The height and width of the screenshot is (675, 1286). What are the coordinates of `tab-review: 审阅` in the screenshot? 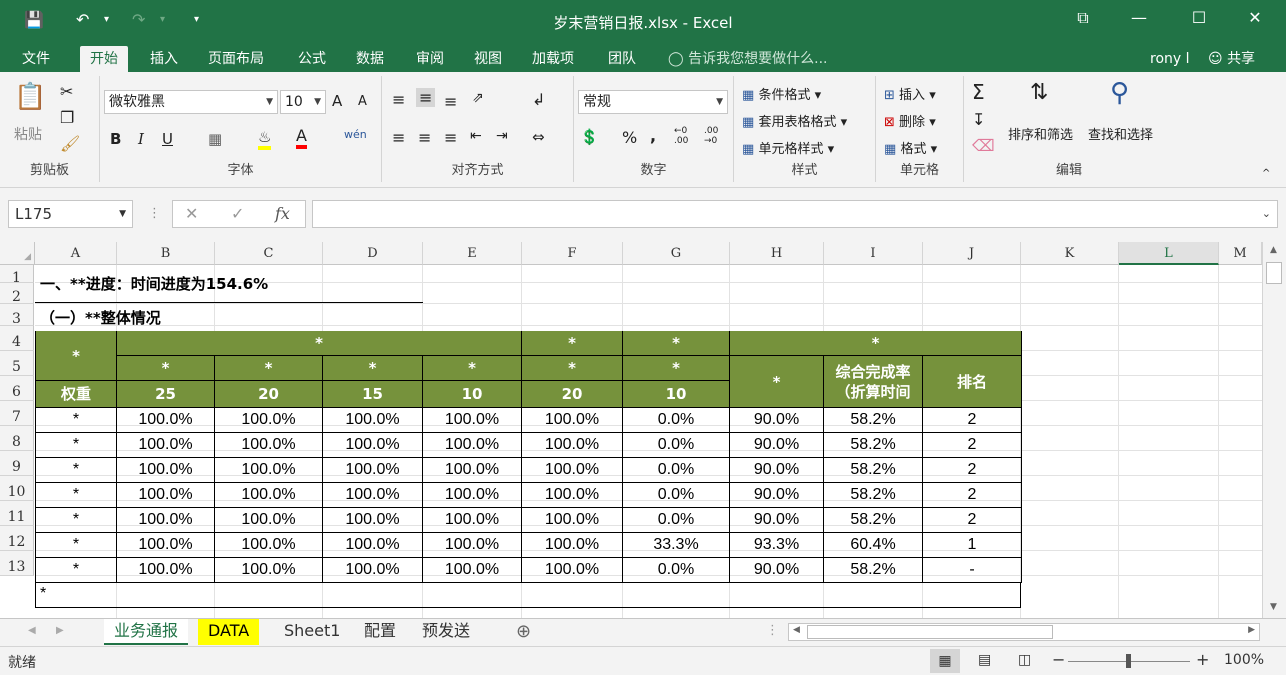 It's located at (430, 59).